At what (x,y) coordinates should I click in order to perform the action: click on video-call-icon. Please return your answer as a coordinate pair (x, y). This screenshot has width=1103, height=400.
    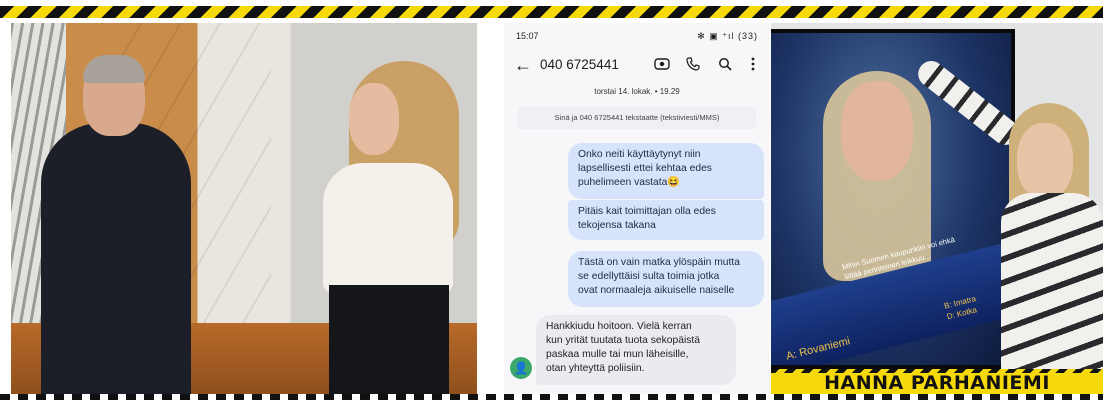
    Looking at the image, I should click on (662, 65).